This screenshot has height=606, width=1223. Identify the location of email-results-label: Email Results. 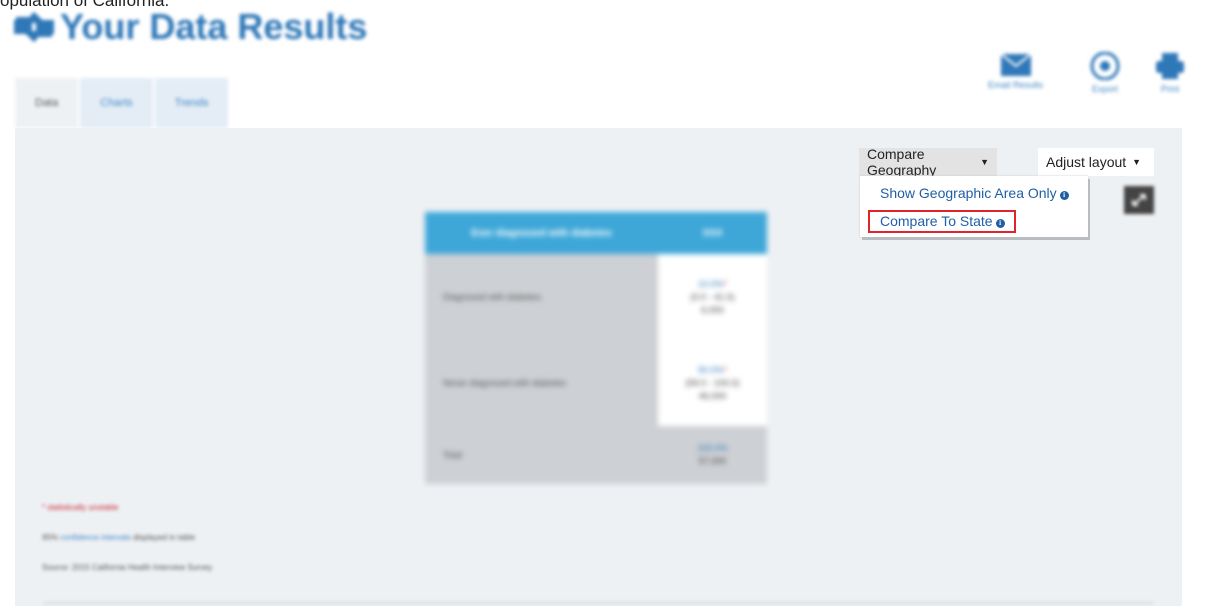
(1016, 85).